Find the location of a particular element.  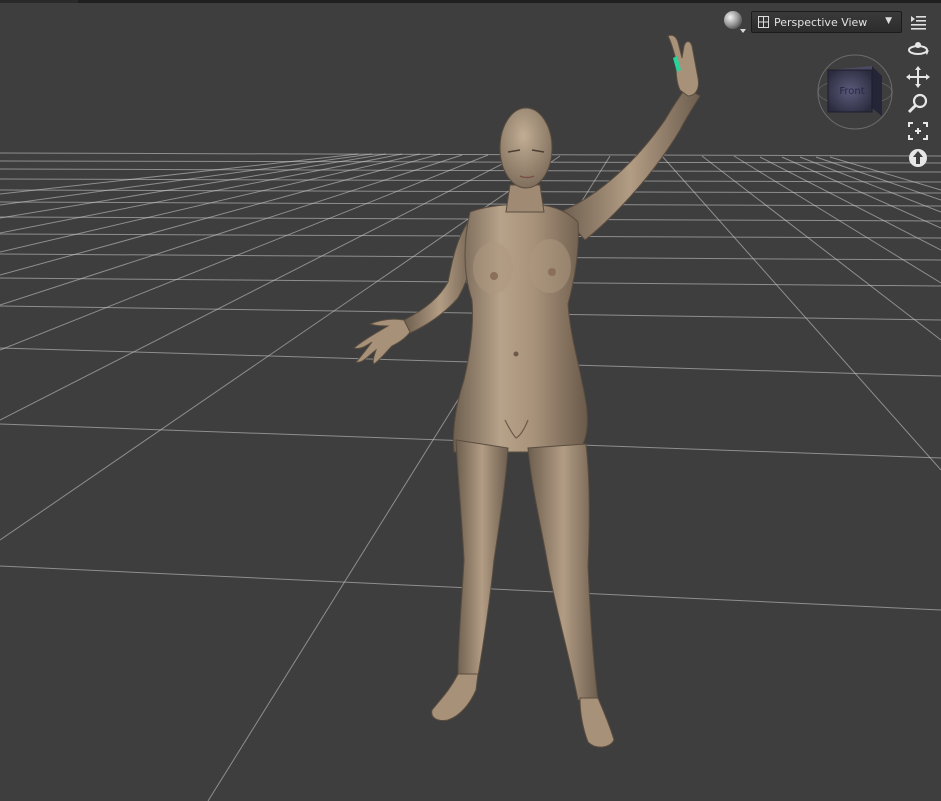

view-select-dropdown: Perspective View ▼ is located at coordinates (826, 22).